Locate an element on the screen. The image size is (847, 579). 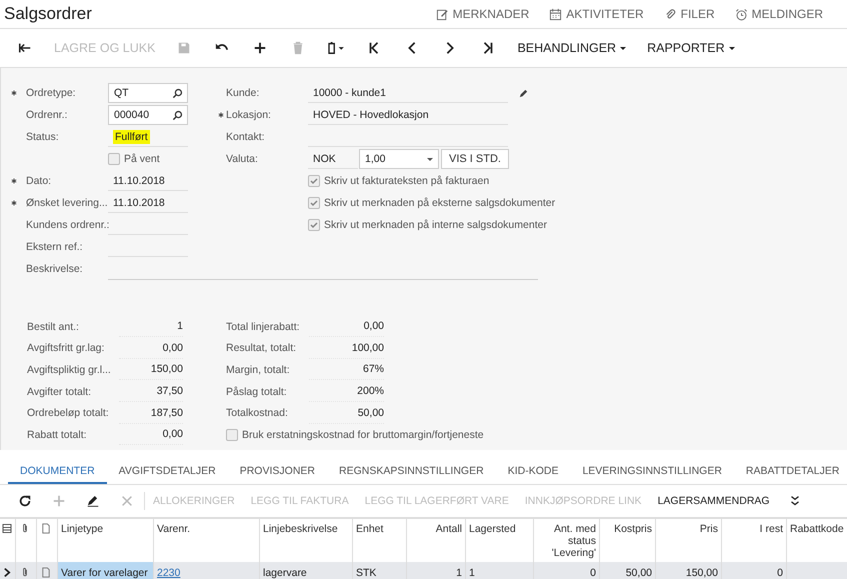
trash-icon is located at coordinates (298, 48).